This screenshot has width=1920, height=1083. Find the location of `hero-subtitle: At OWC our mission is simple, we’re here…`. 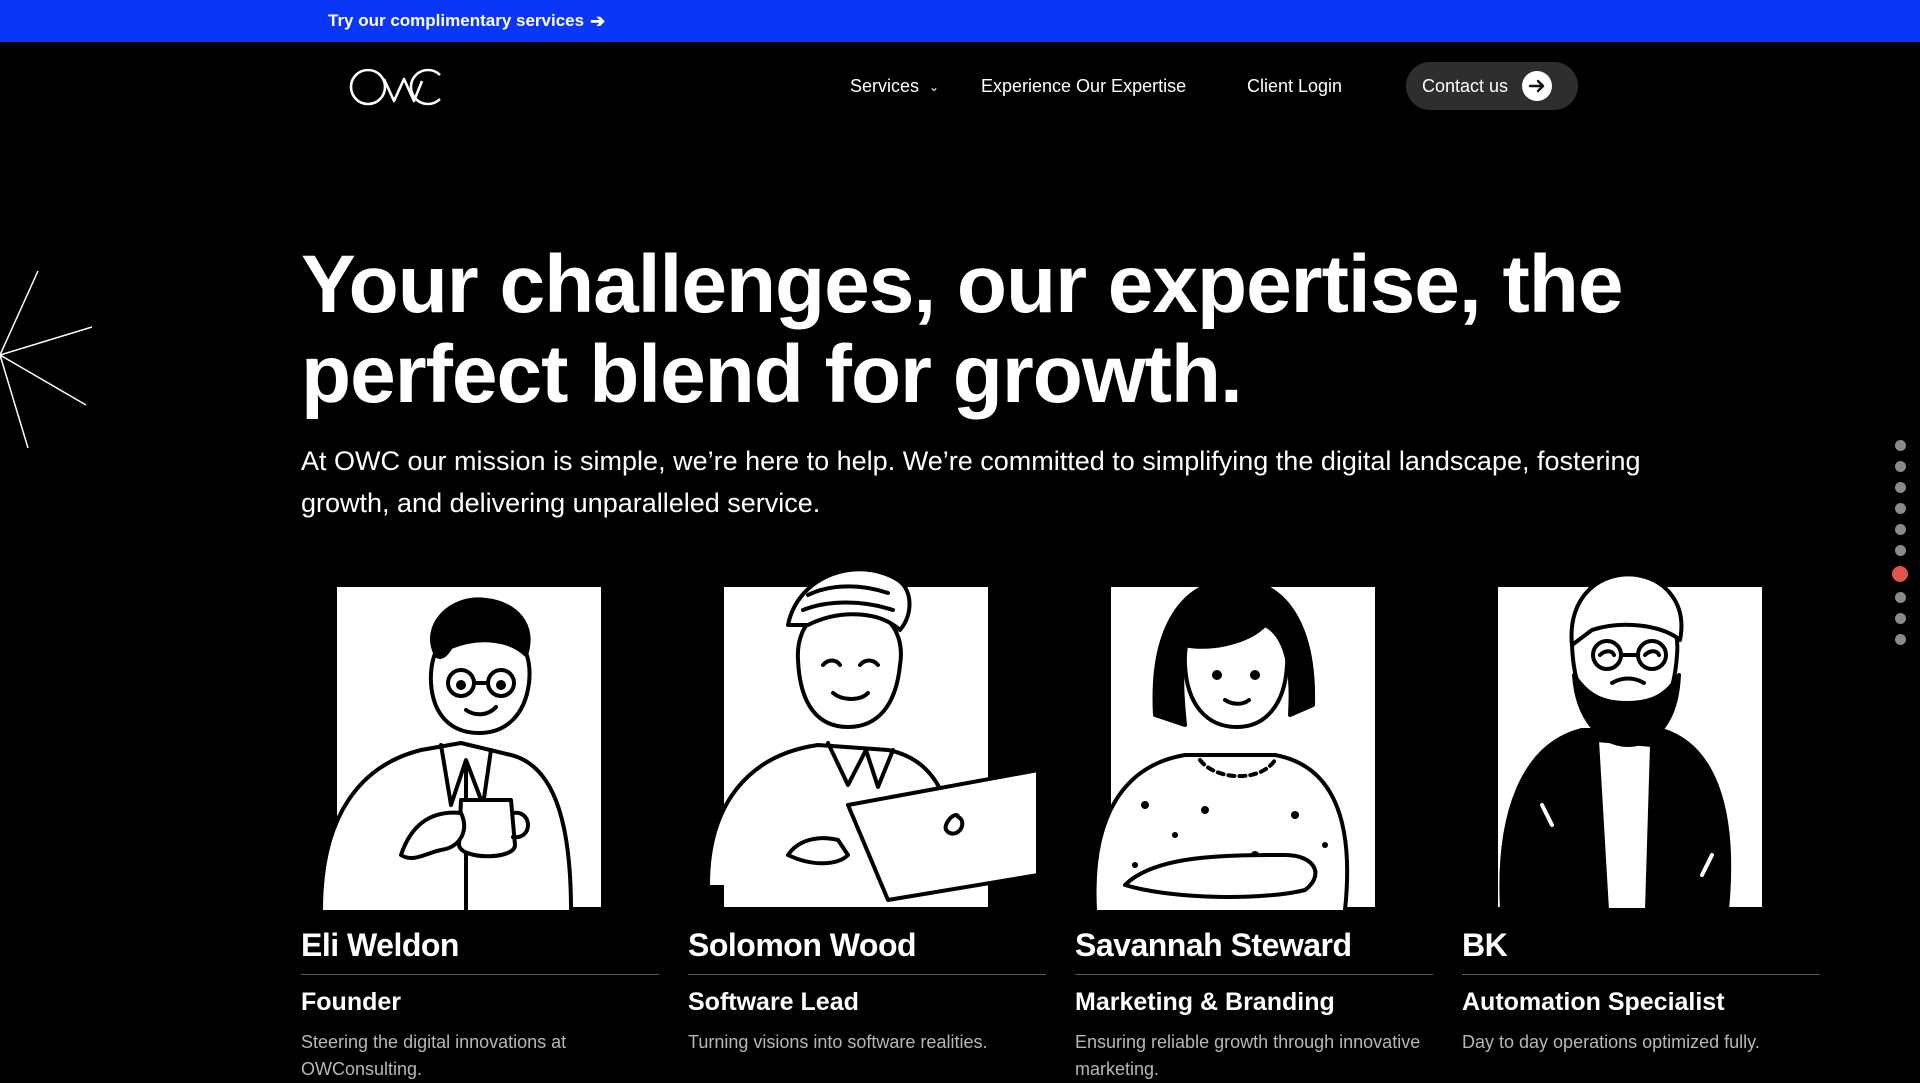

hero-subtitle: At OWC our mission is simple, we’re here… is located at coordinates (971, 482).